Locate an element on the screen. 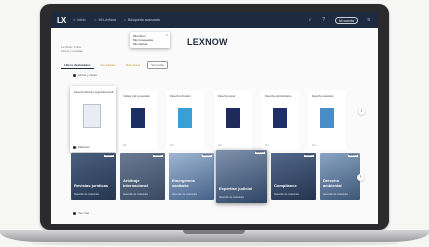 This screenshot has width=429, height=247. quick-menu-dropdown: × Mis libros Mis búsquedas Mis alertas is located at coordinates (150, 40).